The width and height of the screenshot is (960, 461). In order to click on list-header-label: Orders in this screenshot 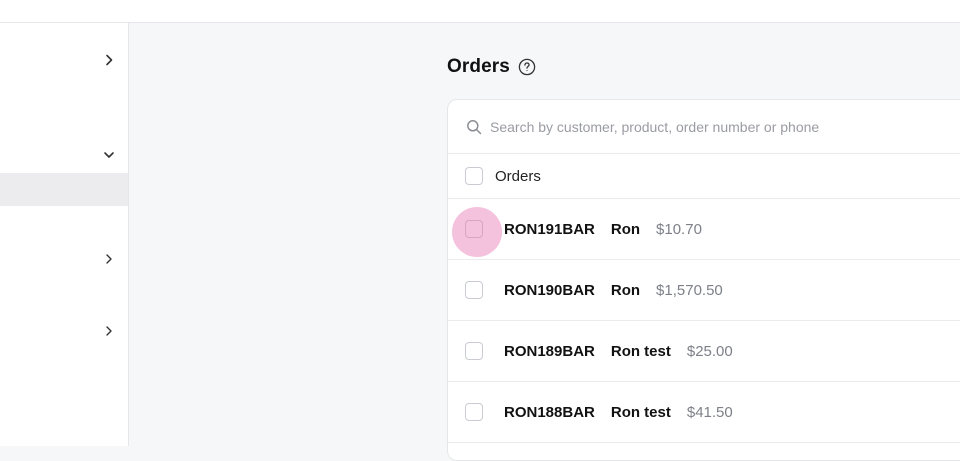, I will do `click(518, 176)`.